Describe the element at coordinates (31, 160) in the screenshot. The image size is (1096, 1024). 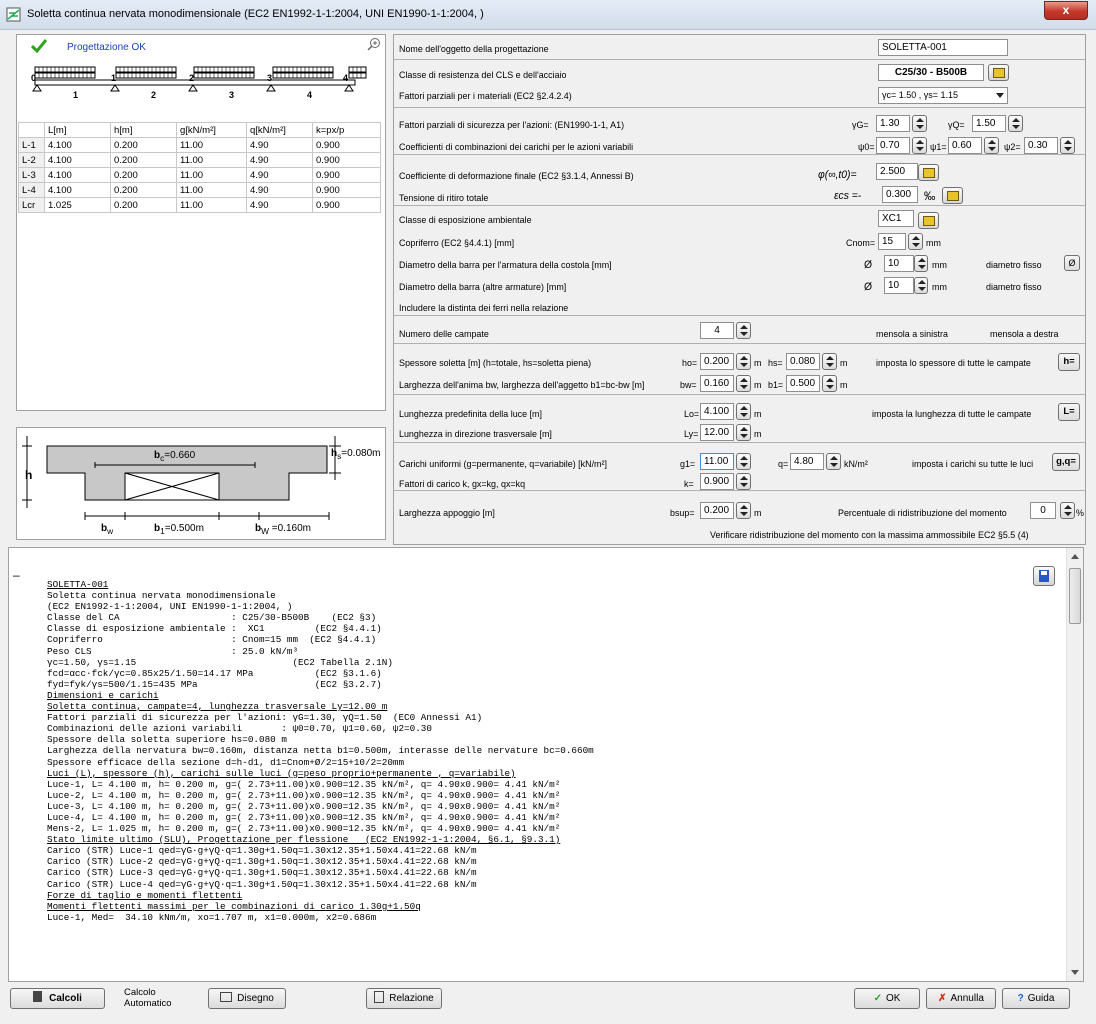
I see `row-header: L-2` at that location.